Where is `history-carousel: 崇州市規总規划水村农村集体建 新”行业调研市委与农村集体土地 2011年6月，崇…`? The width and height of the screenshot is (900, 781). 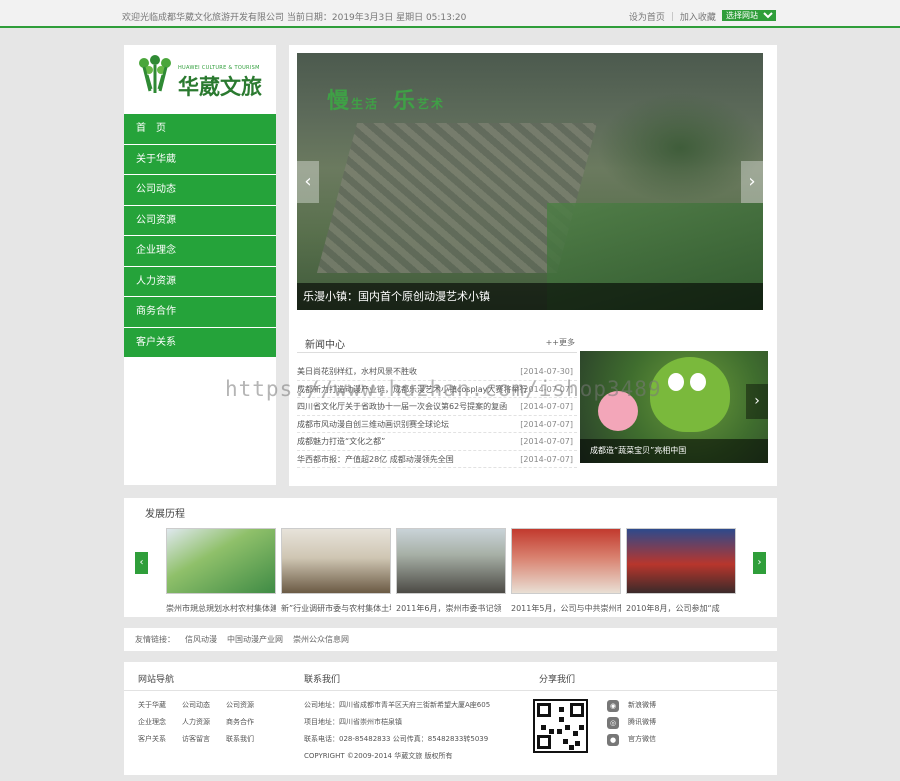 history-carousel: 崇州市規总規划水村农村集体建 新”行业调研市委与农村集体土地 2011年6月，崇… is located at coordinates (451, 572).